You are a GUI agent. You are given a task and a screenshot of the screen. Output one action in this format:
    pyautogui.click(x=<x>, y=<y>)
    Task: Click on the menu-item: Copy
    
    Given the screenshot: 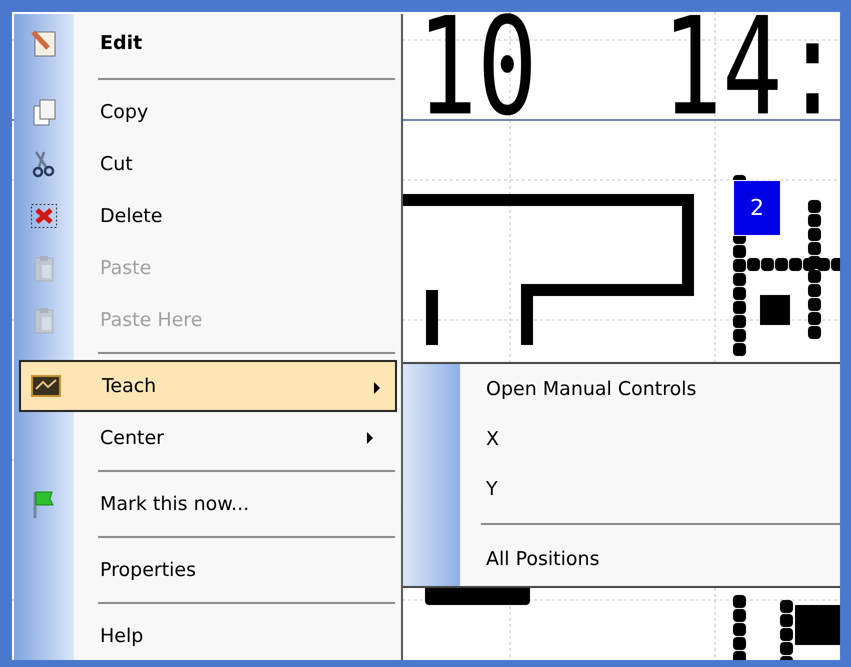 What is the action you would take?
    pyautogui.click(x=207, y=112)
    